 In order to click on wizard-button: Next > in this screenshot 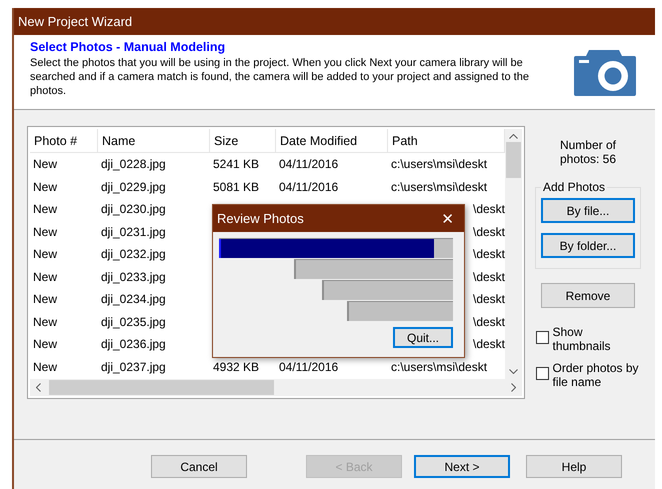, I will do `click(462, 466)`.